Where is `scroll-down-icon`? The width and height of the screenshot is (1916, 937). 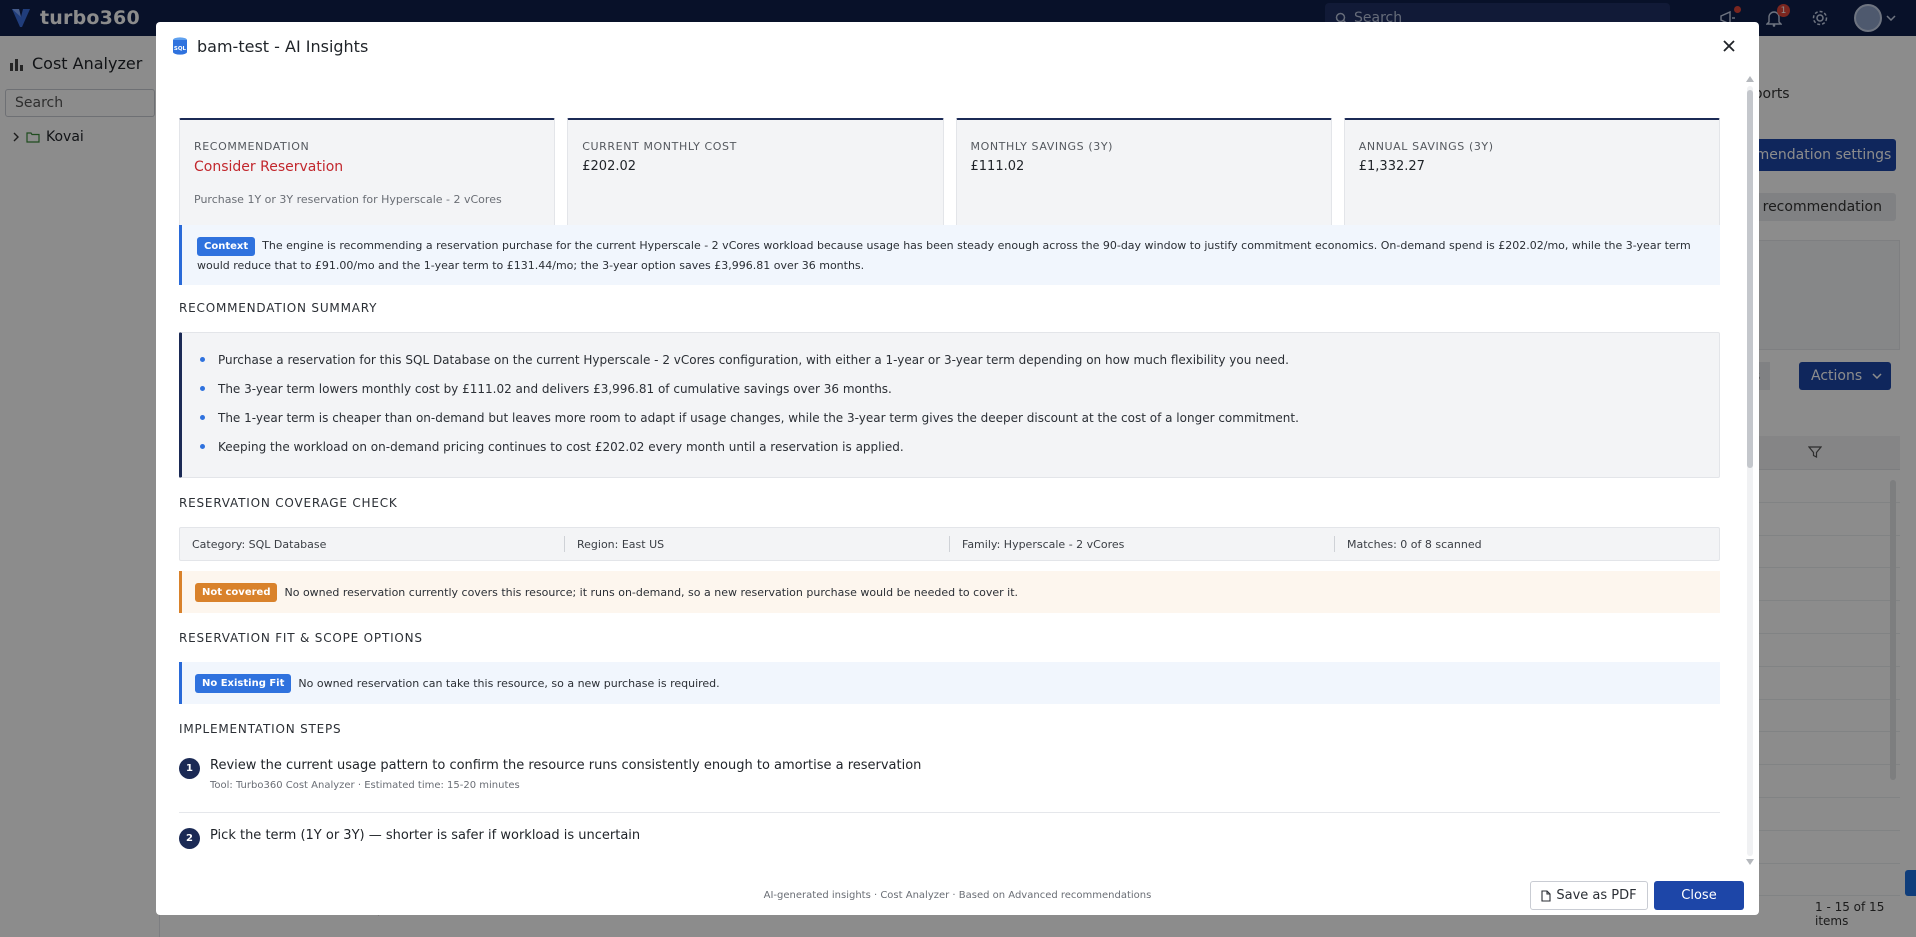
scroll-down-icon is located at coordinates (1750, 862).